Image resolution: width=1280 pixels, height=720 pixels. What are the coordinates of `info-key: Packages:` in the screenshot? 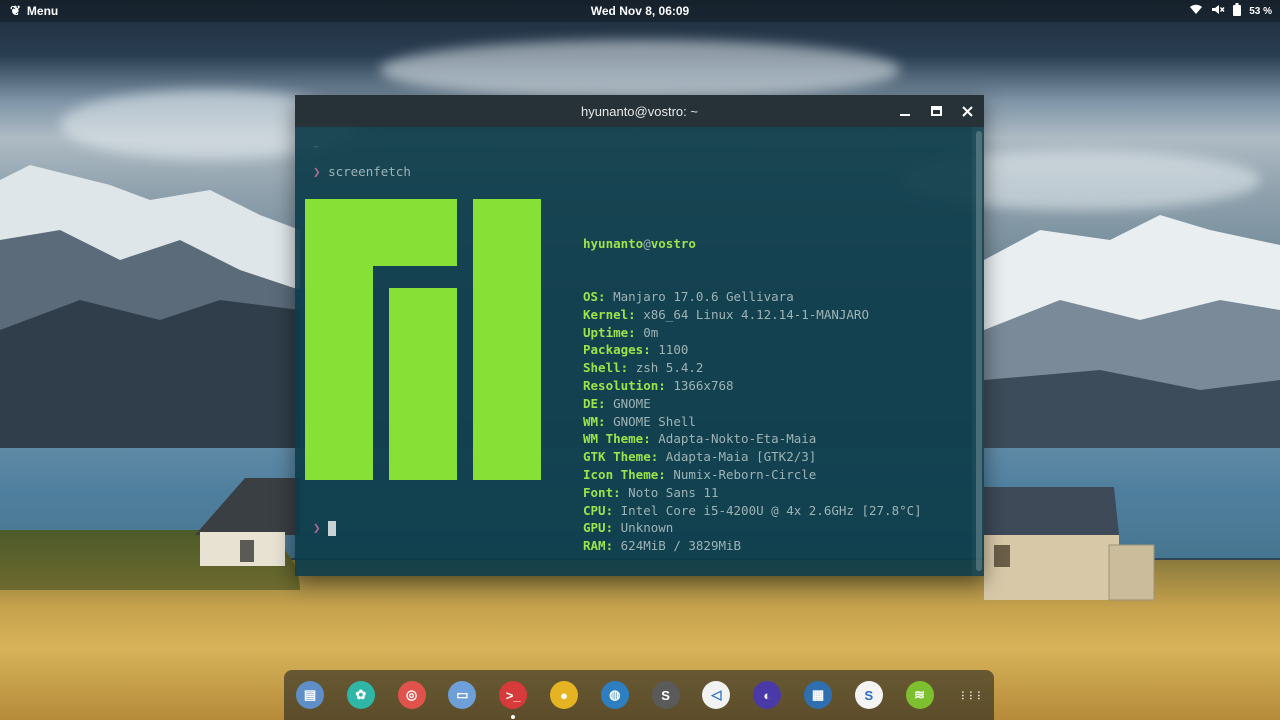 It's located at (617, 350).